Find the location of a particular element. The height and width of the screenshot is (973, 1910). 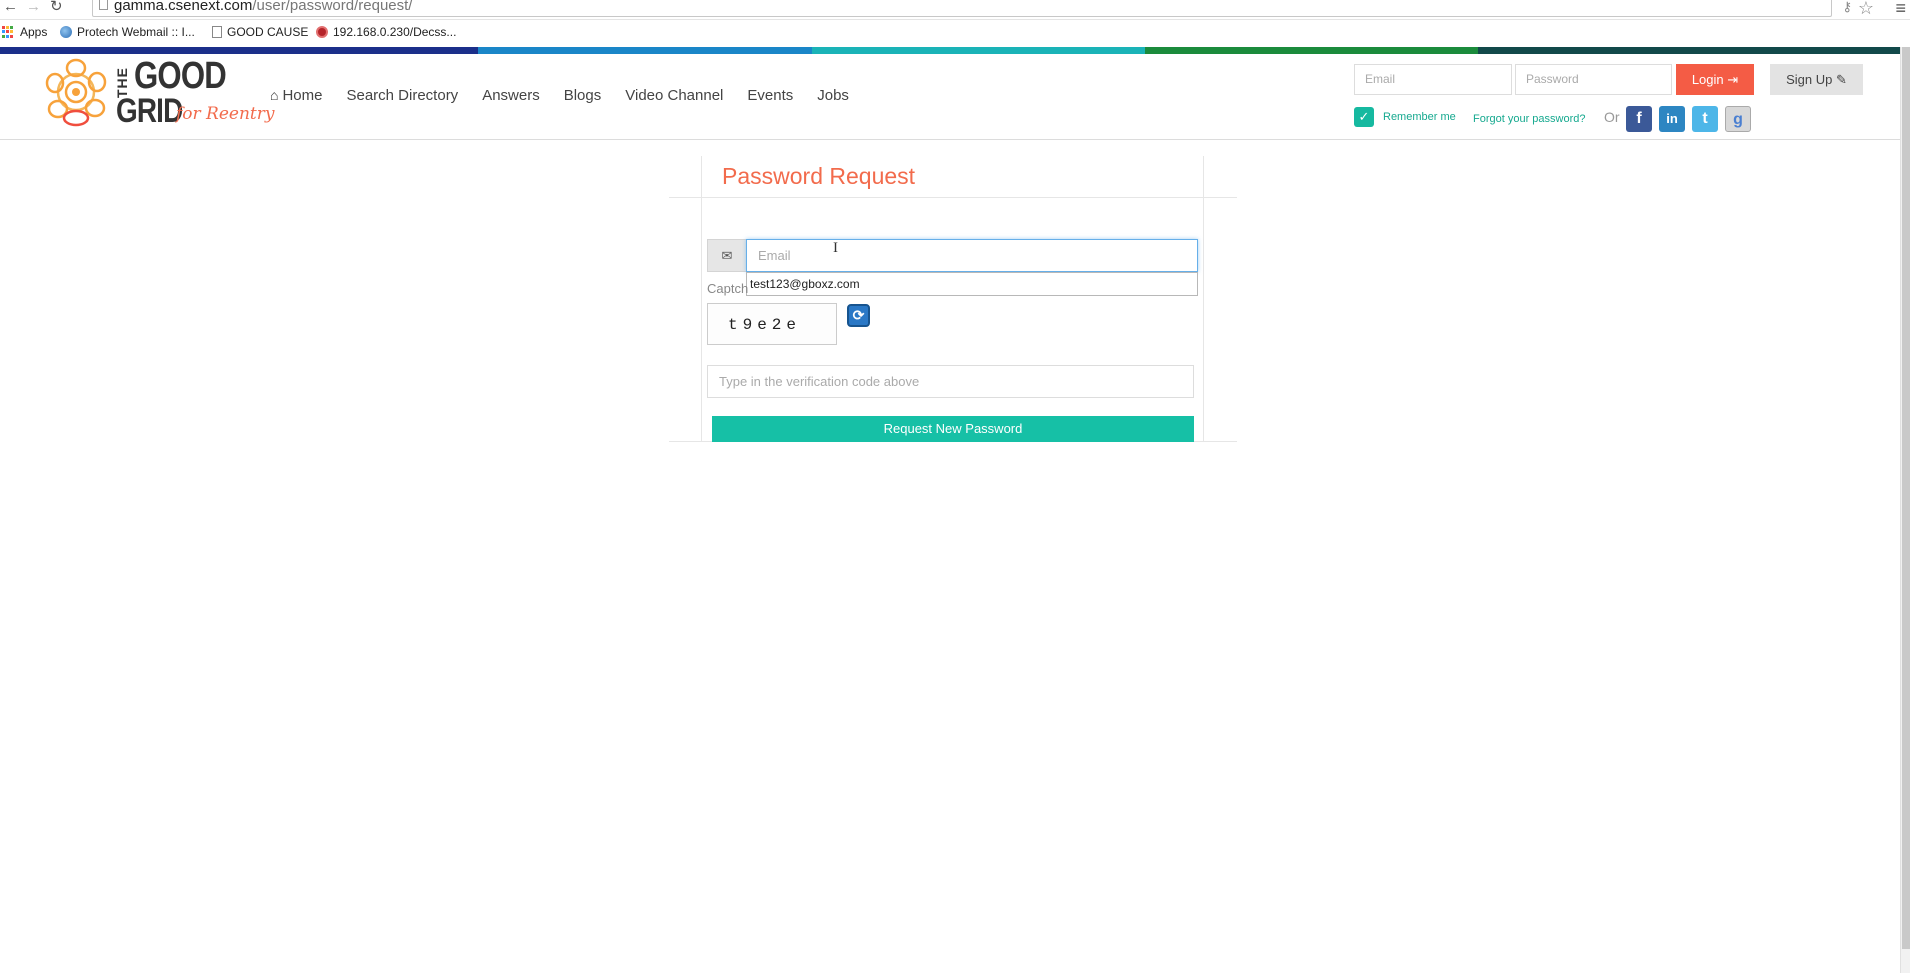

sign-in-icon: ⇥ is located at coordinates (1733, 79).